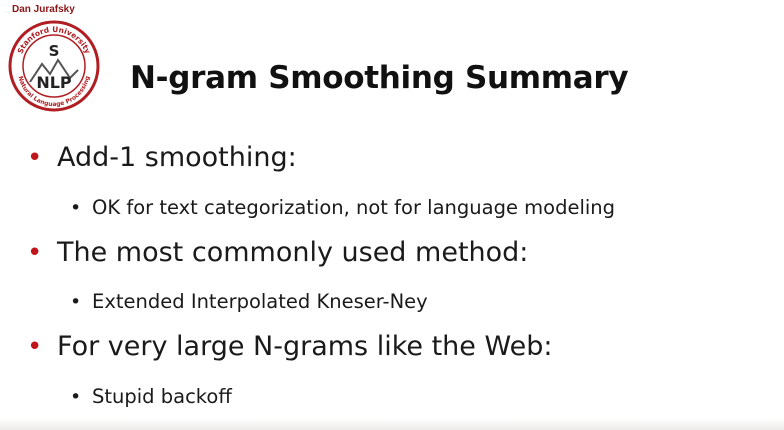  Describe the element at coordinates (293, 252) in the screenshot. I see `bullet-text: The most commonly used method:` at that location.